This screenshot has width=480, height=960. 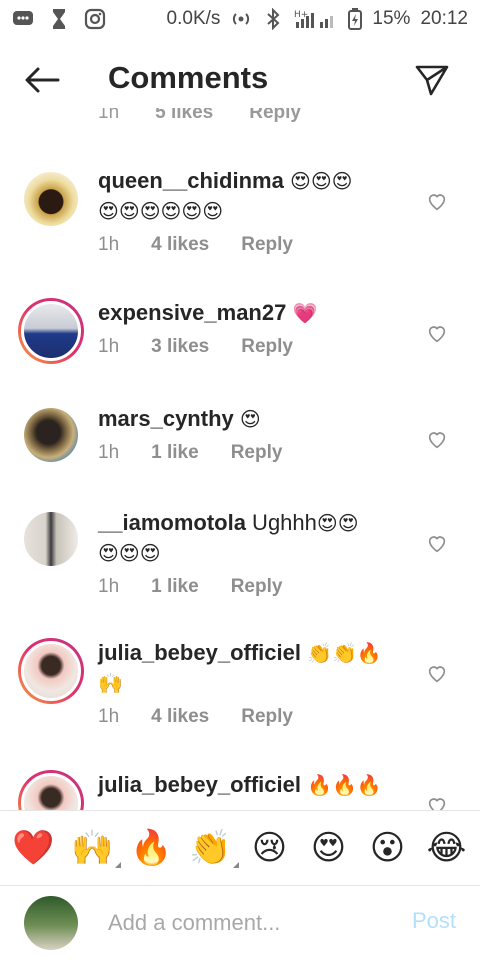 I want to click on comment-emoji: 😍😍, so click(x=337, y=523).